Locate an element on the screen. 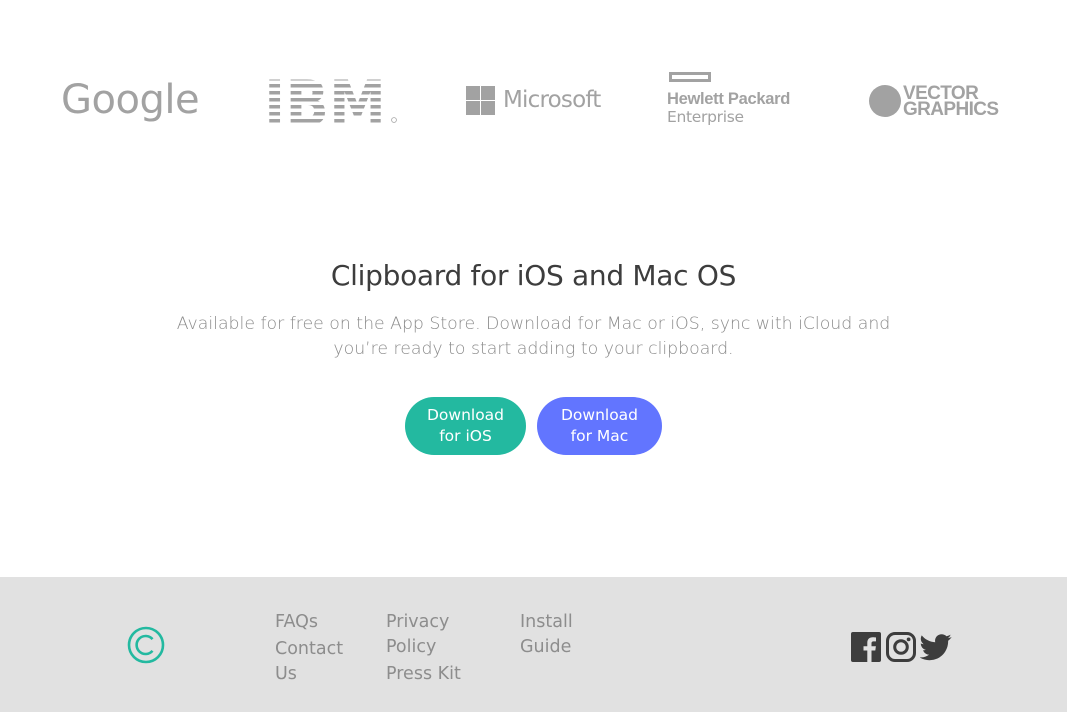 Image resolution: width=1067 pixels, height=712 pixels. download-mac-button: Download for Mac is located at coordinates (599, 426).